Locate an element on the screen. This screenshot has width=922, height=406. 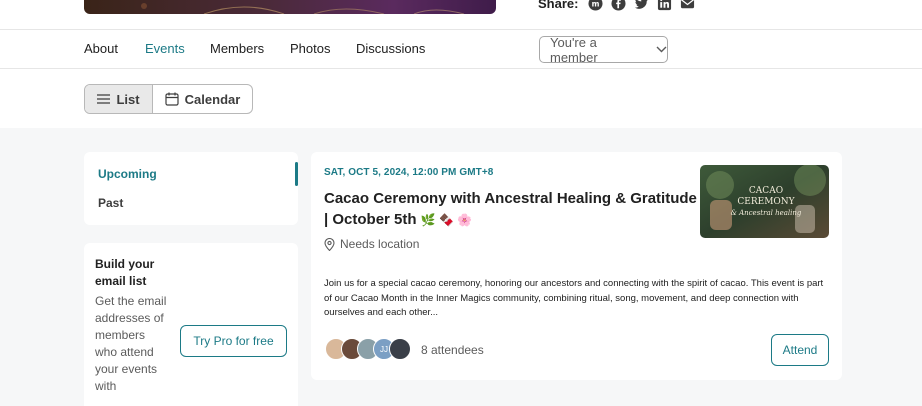
share-label: Share: is located at coordinates (558, 5).